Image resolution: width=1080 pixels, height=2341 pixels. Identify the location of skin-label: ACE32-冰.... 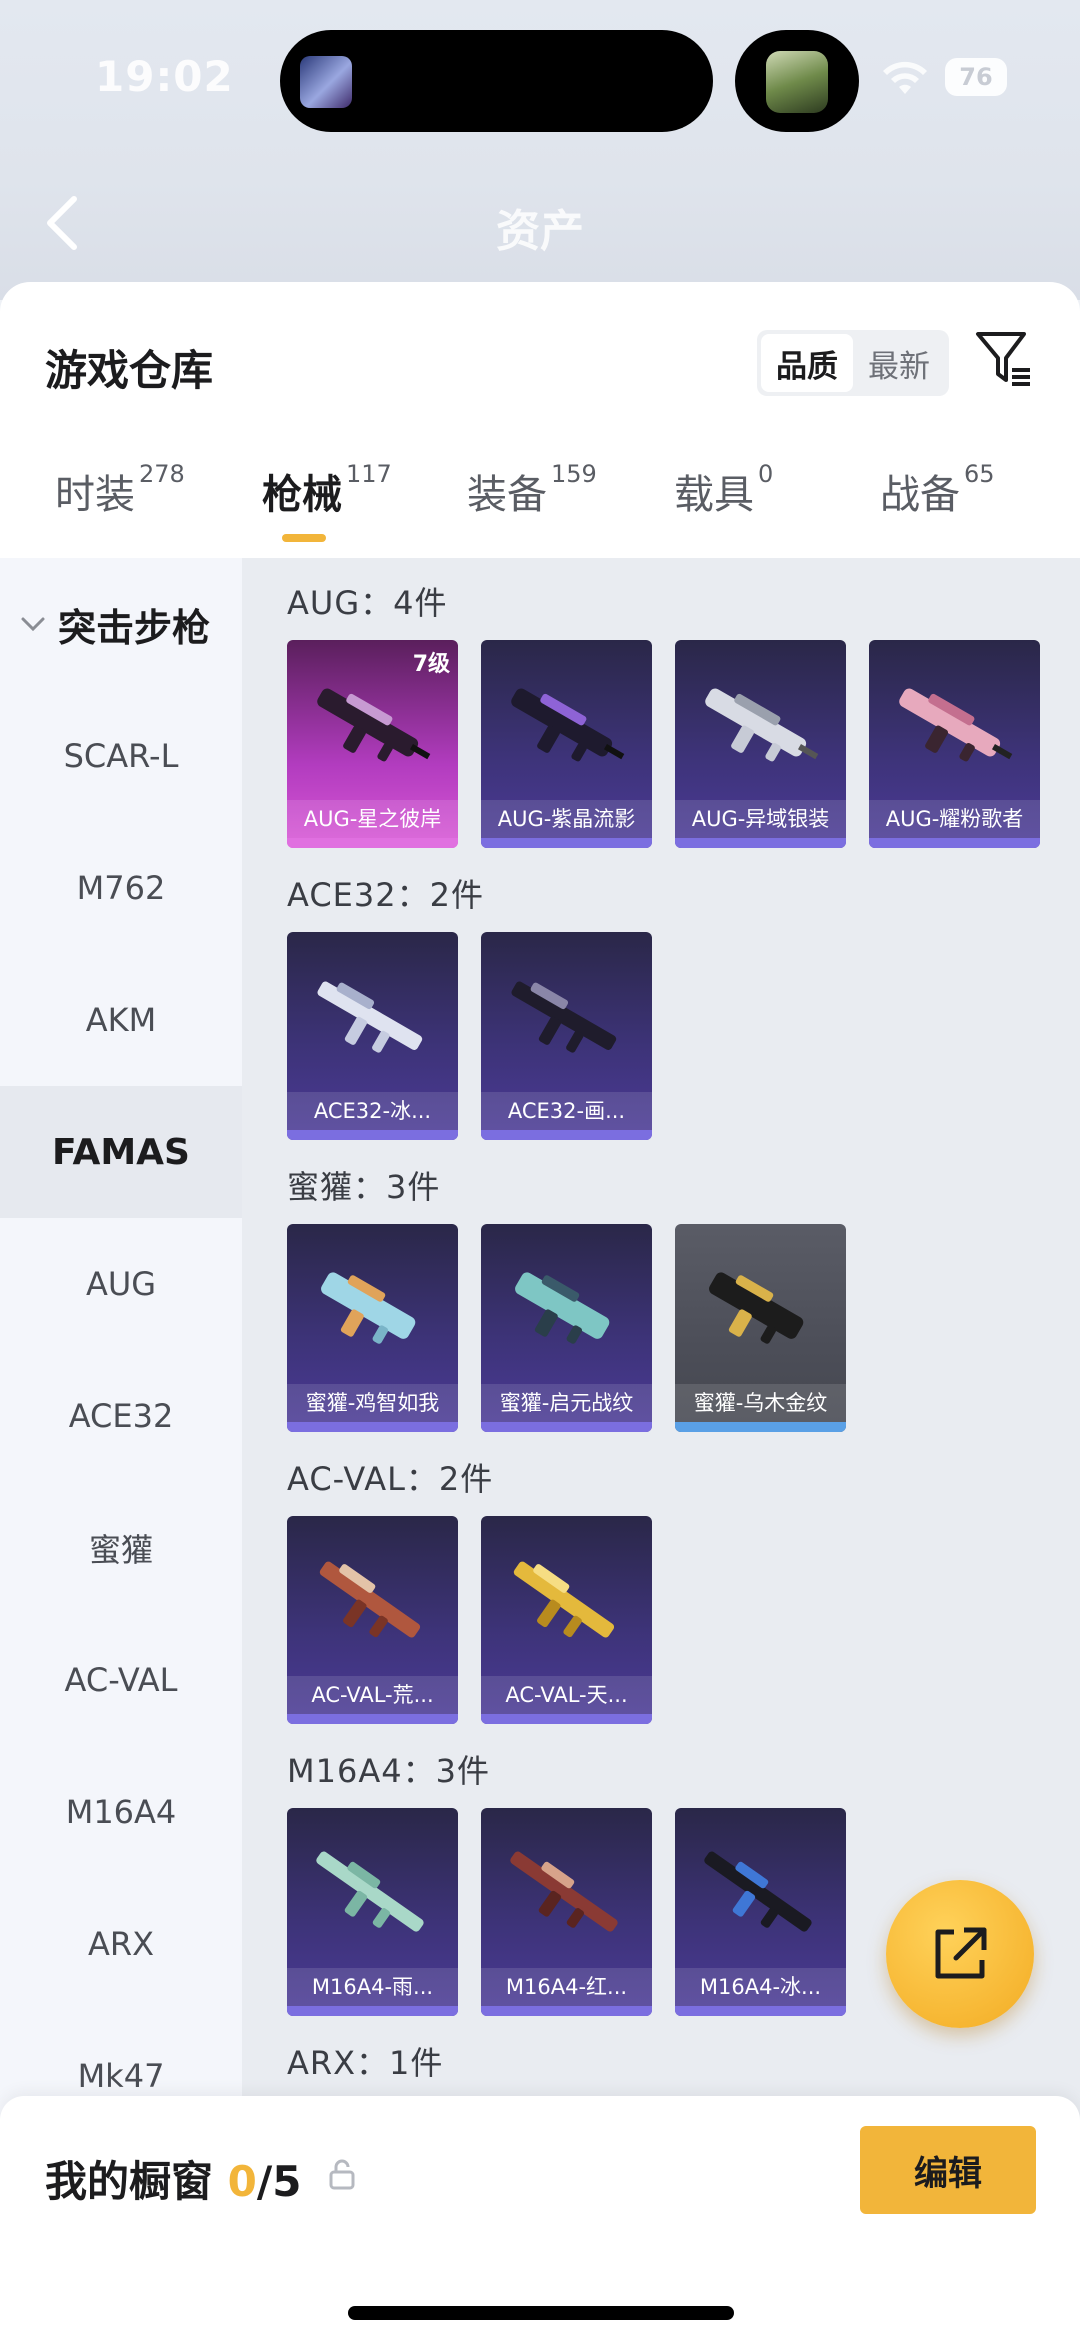
(372, 1111).